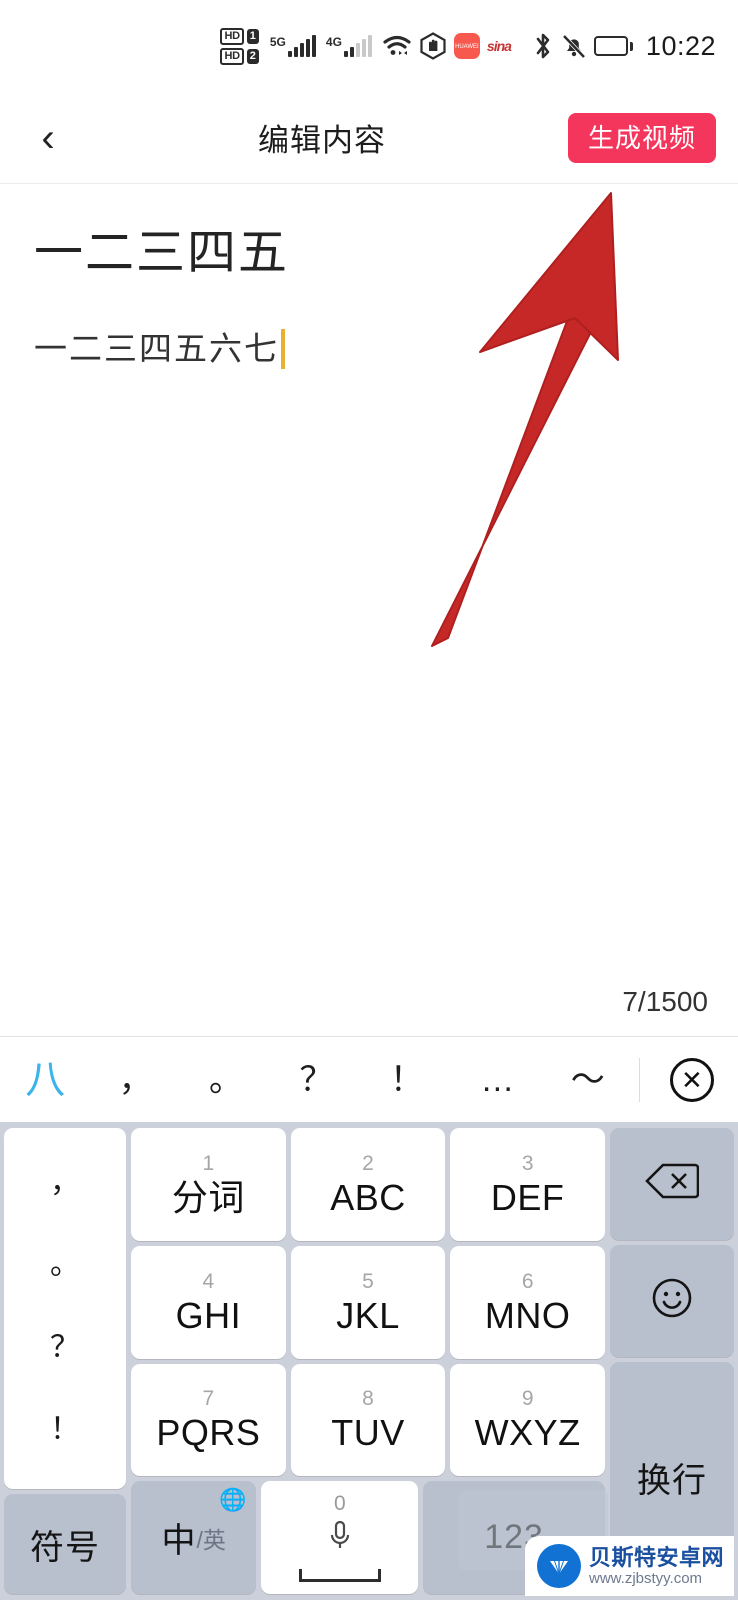 The width and height of the screenshot is (738, 1600). I want to click on huawei-app-icon: HUAWEI, so click(466, 46).